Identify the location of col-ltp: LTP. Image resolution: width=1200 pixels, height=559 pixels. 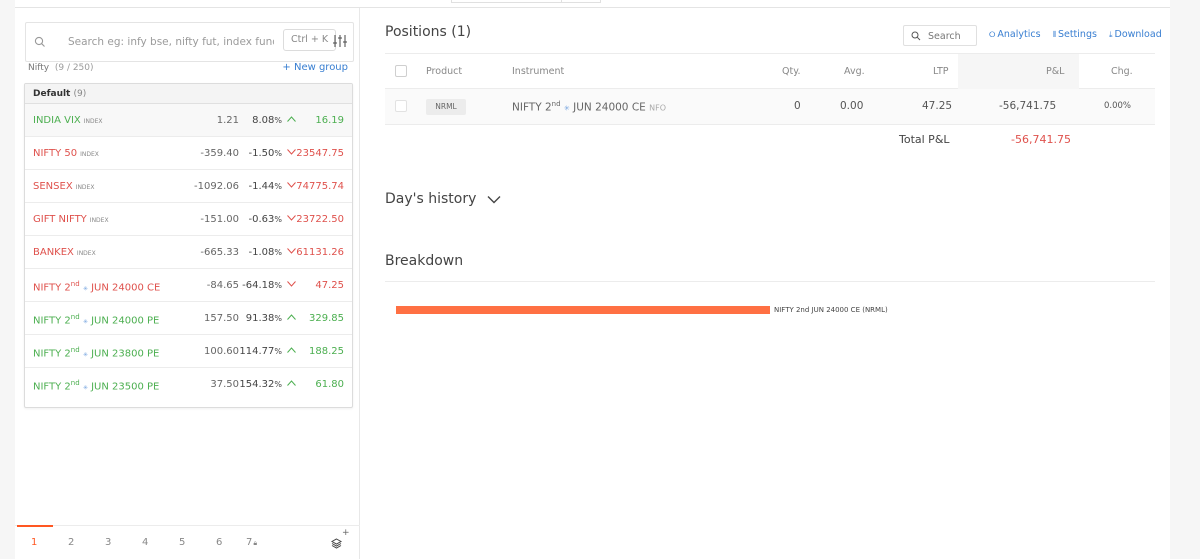
(941, 71).